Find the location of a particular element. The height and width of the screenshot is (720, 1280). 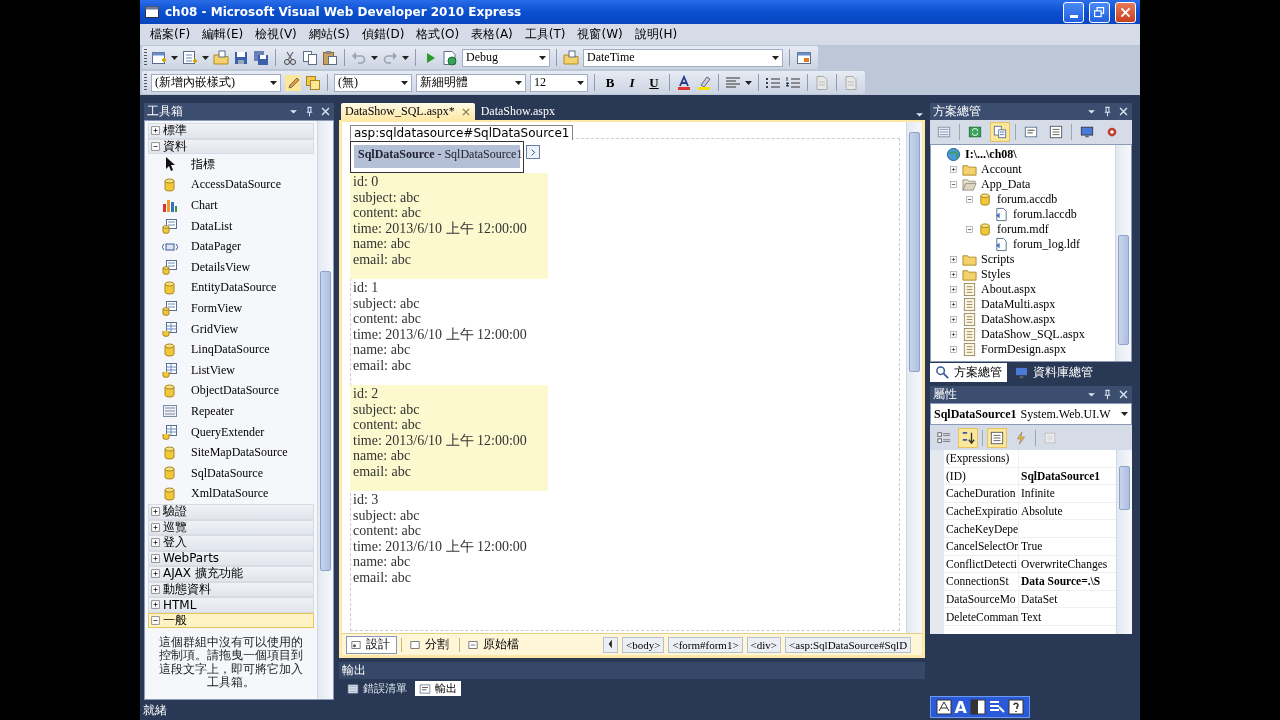

close-icon is located at coordinates (465, 111).